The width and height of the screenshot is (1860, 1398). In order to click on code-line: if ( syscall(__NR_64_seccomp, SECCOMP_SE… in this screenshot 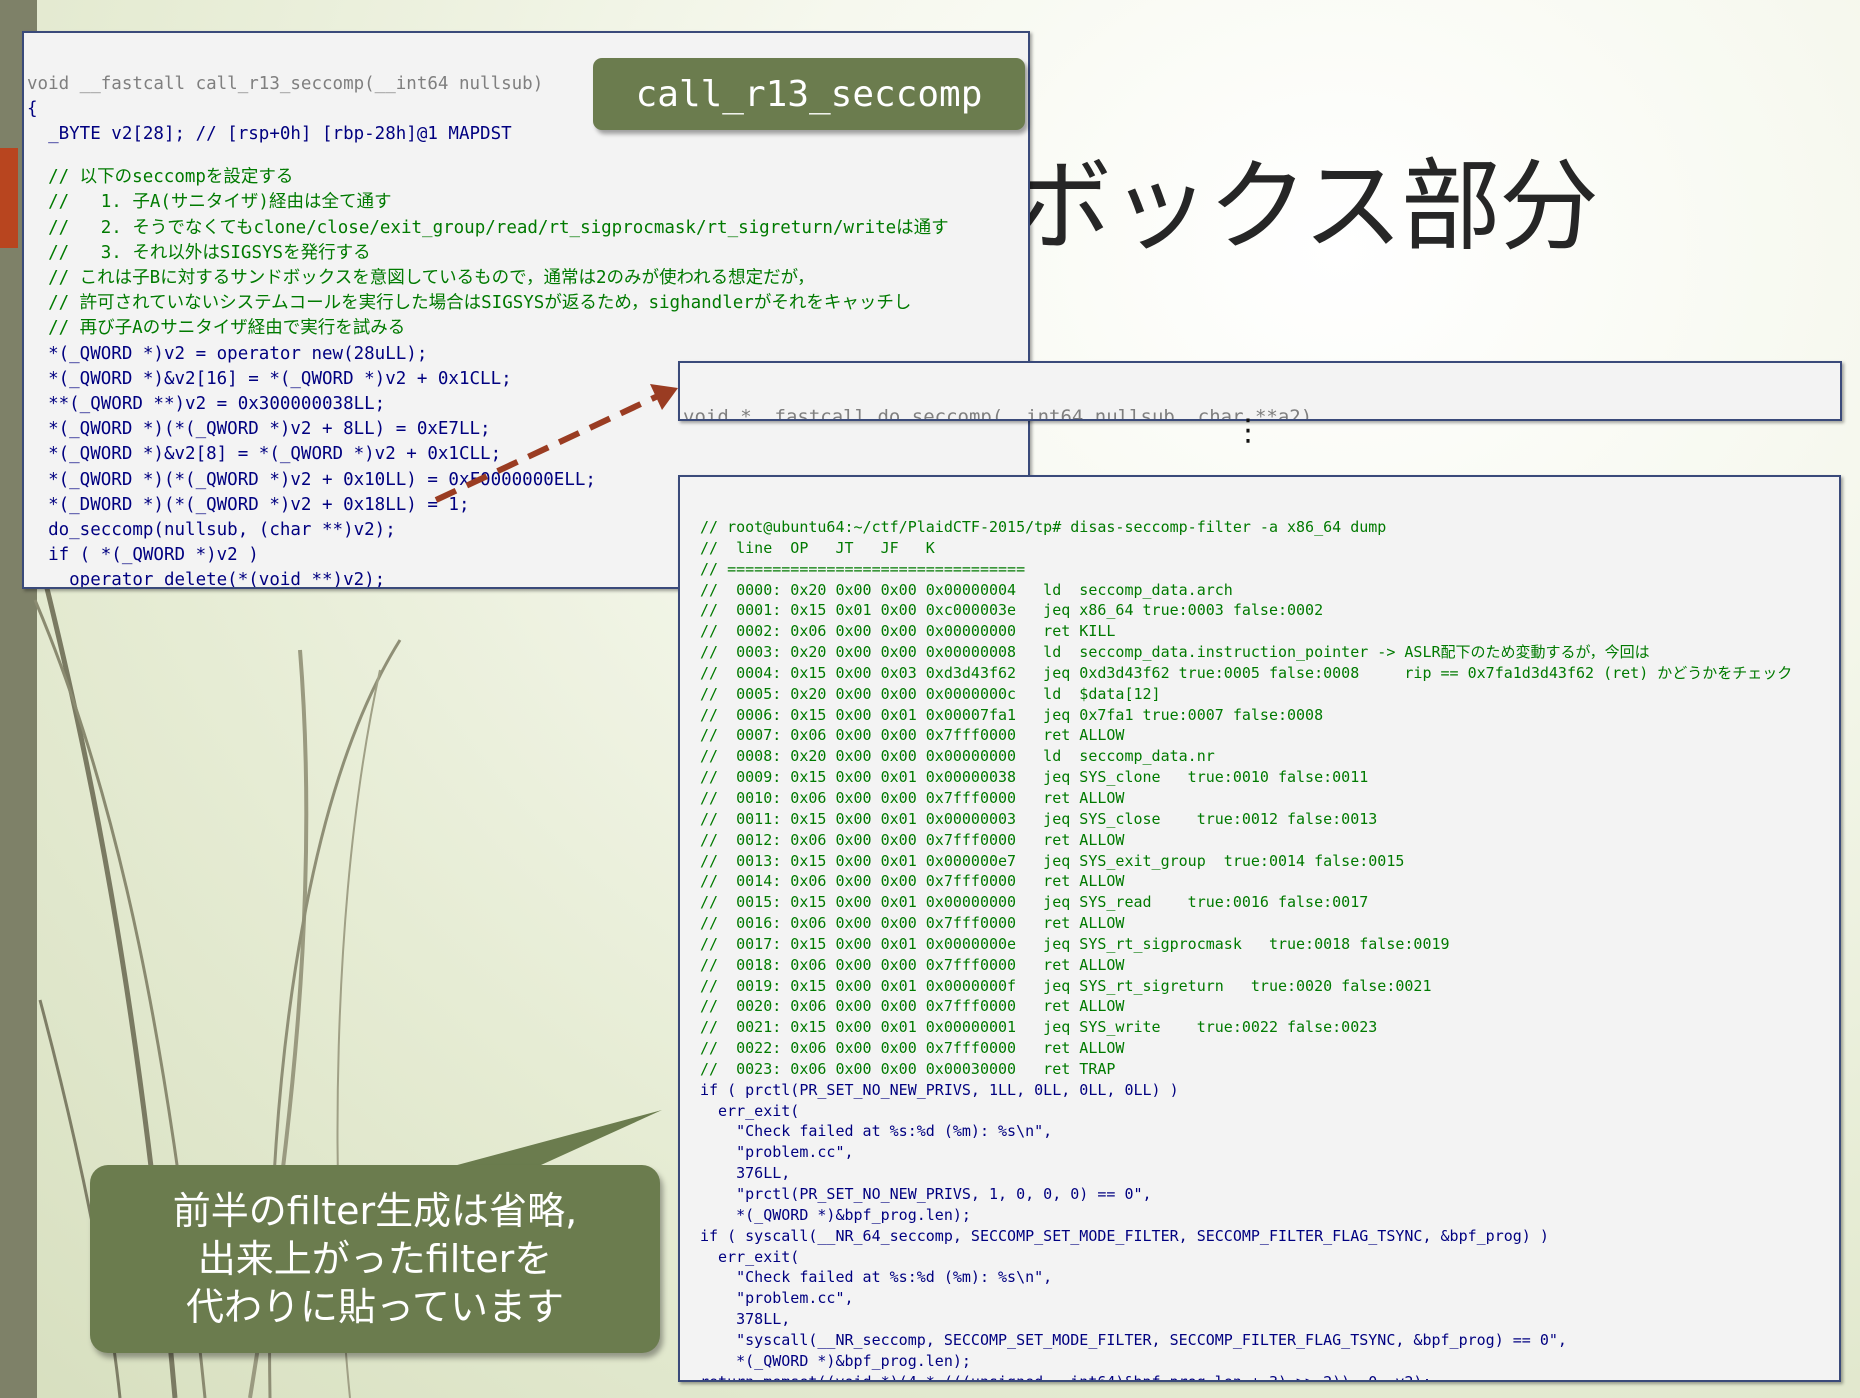, I will do `click(1124, 1235)`.